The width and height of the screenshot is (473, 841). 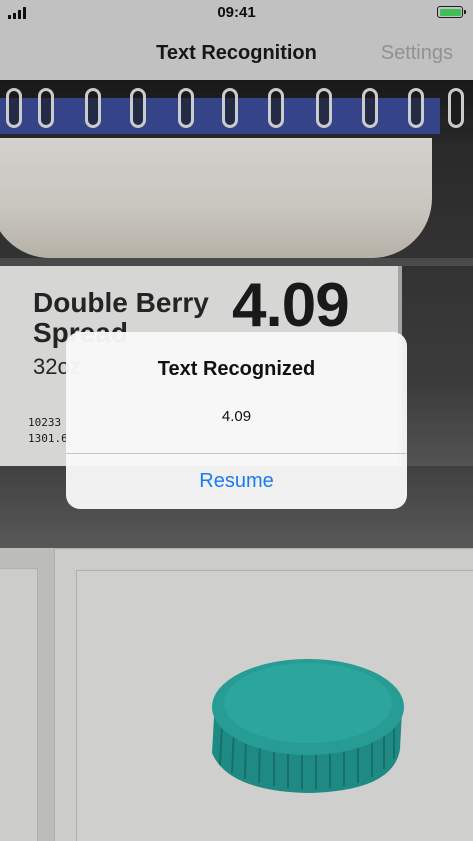 I want to click on alert-title: Text Recognized, so click(x=236, y=369).